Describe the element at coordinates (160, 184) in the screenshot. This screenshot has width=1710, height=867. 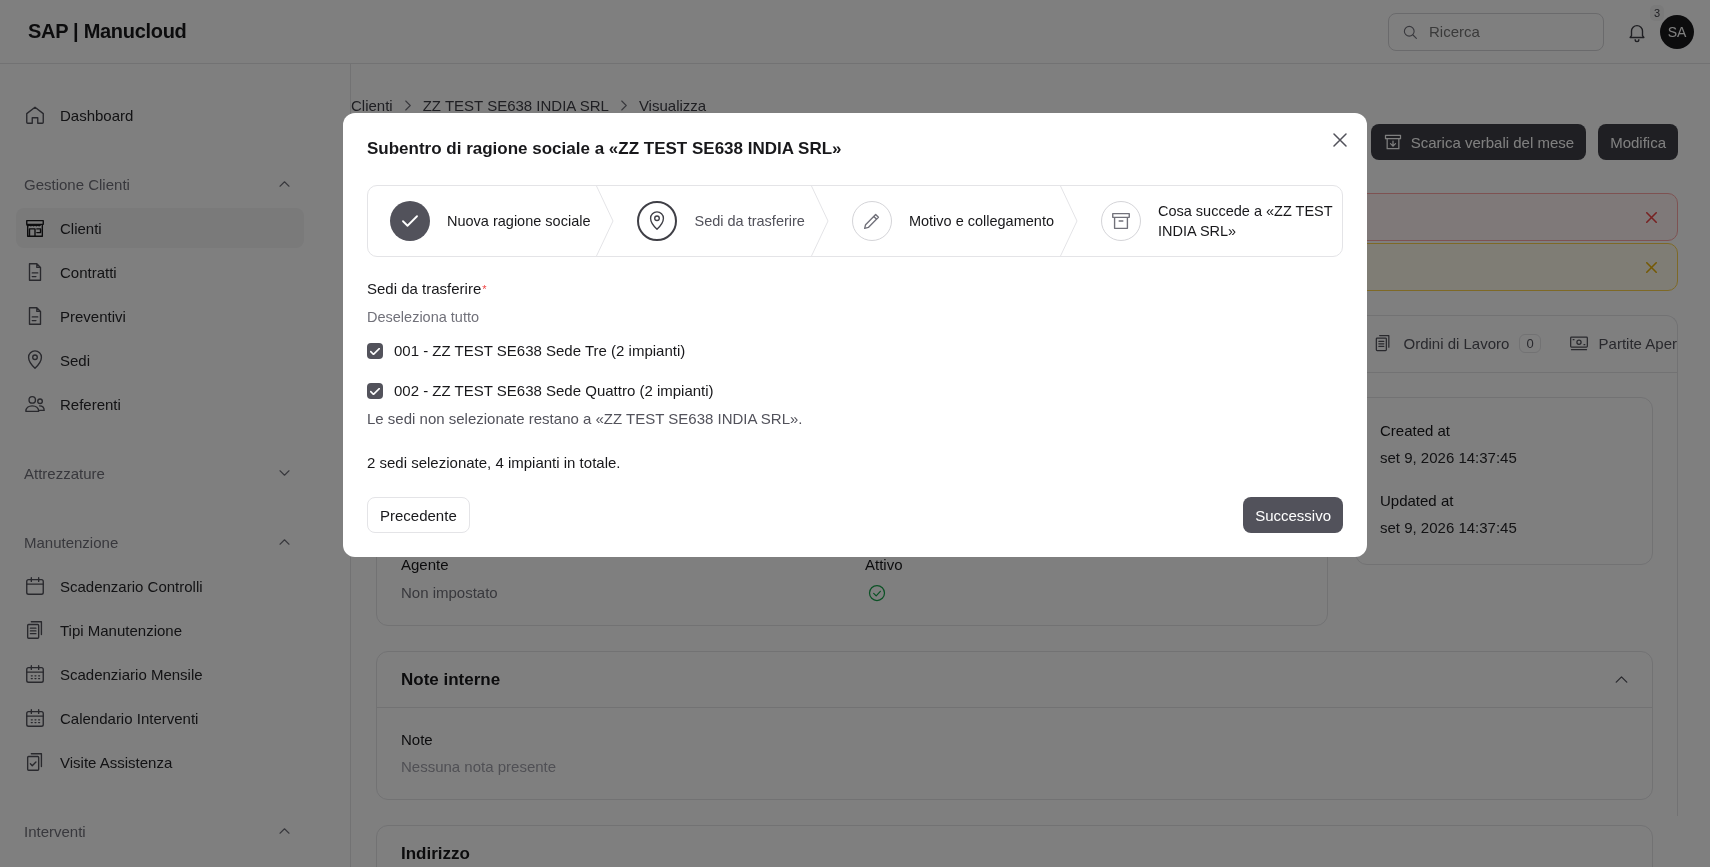
I see `sidebar-group-header: Gestione Clienti` at that location.